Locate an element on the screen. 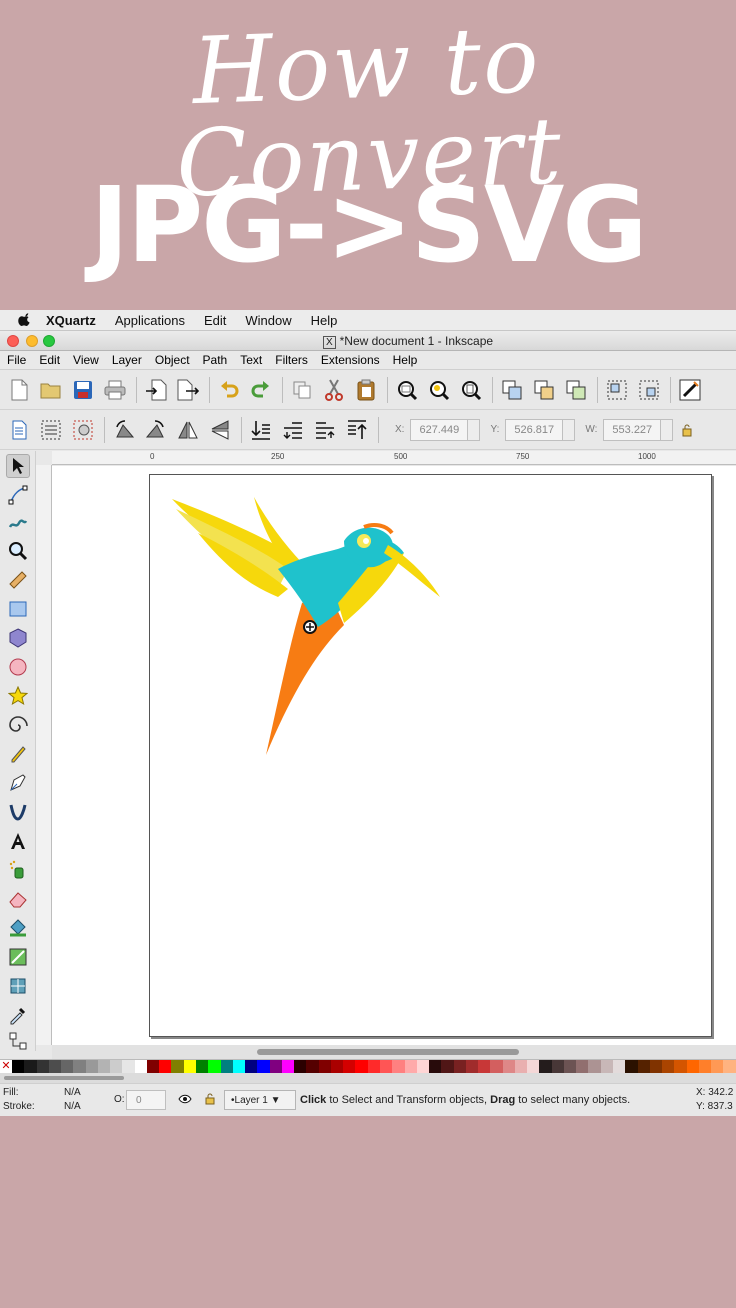 This screenshot has width=736, height=1308. rotate-ccw-button is located at coordinates (124, 430).